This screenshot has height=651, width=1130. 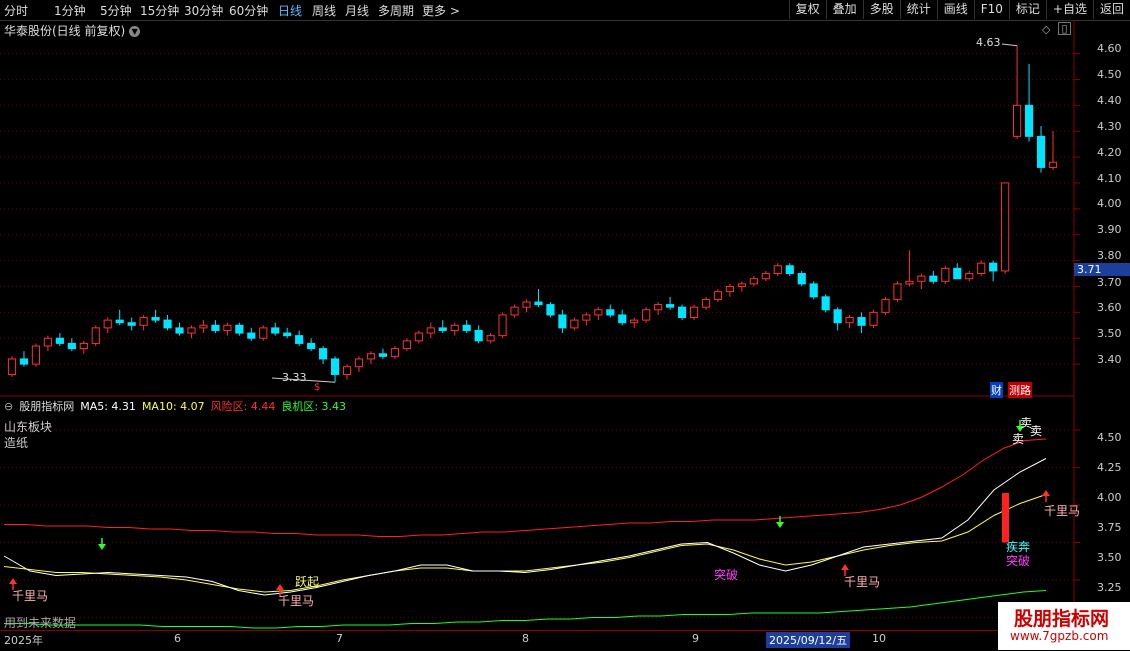 What do you see at coordinates (46, 406) in the screenshot?
I see `indicator-name: 股朋指标网` at bounding box center [46, 406].